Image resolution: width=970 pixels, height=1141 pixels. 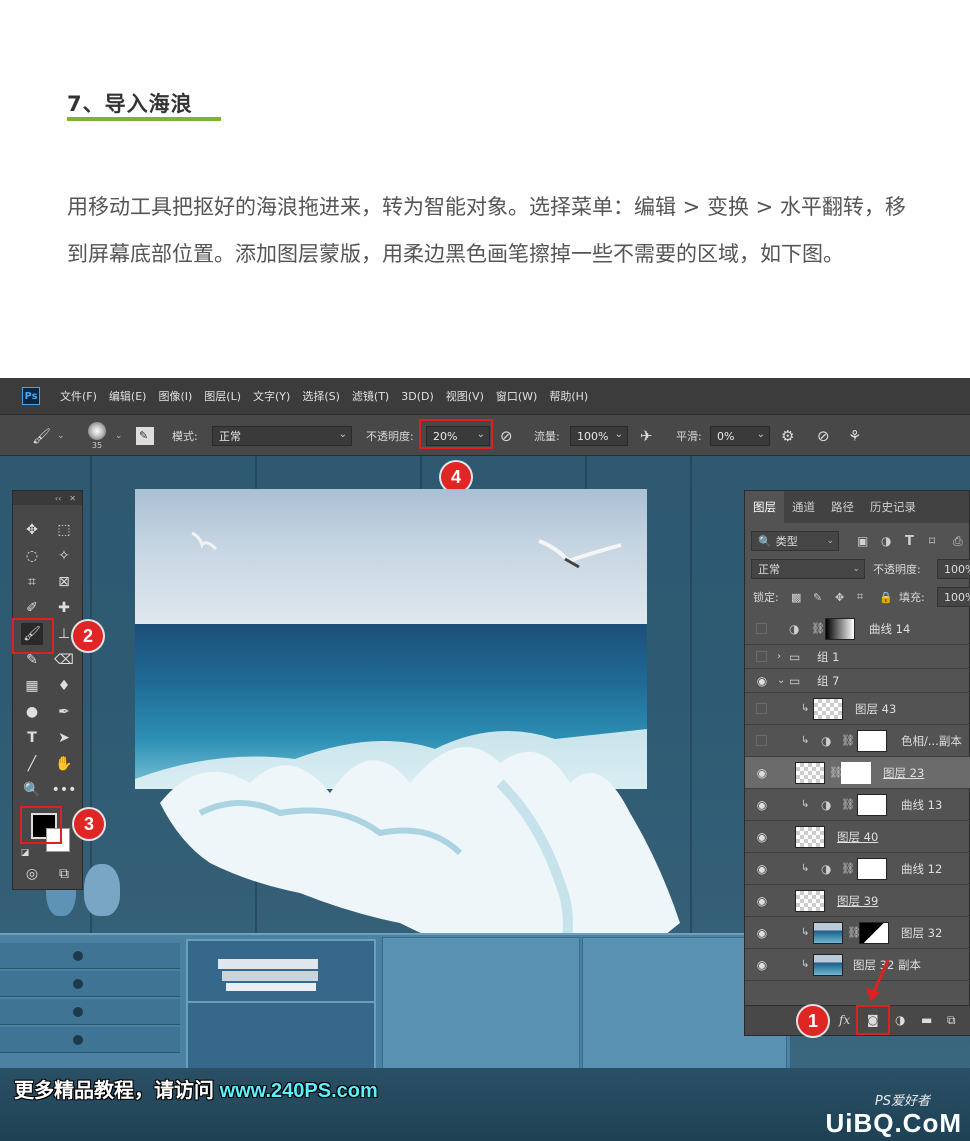 What do you see at coordinates (860, 597) in the screenshot?
I see `lock-artboard-icon: ⌗` at bounding box center [860, 597].